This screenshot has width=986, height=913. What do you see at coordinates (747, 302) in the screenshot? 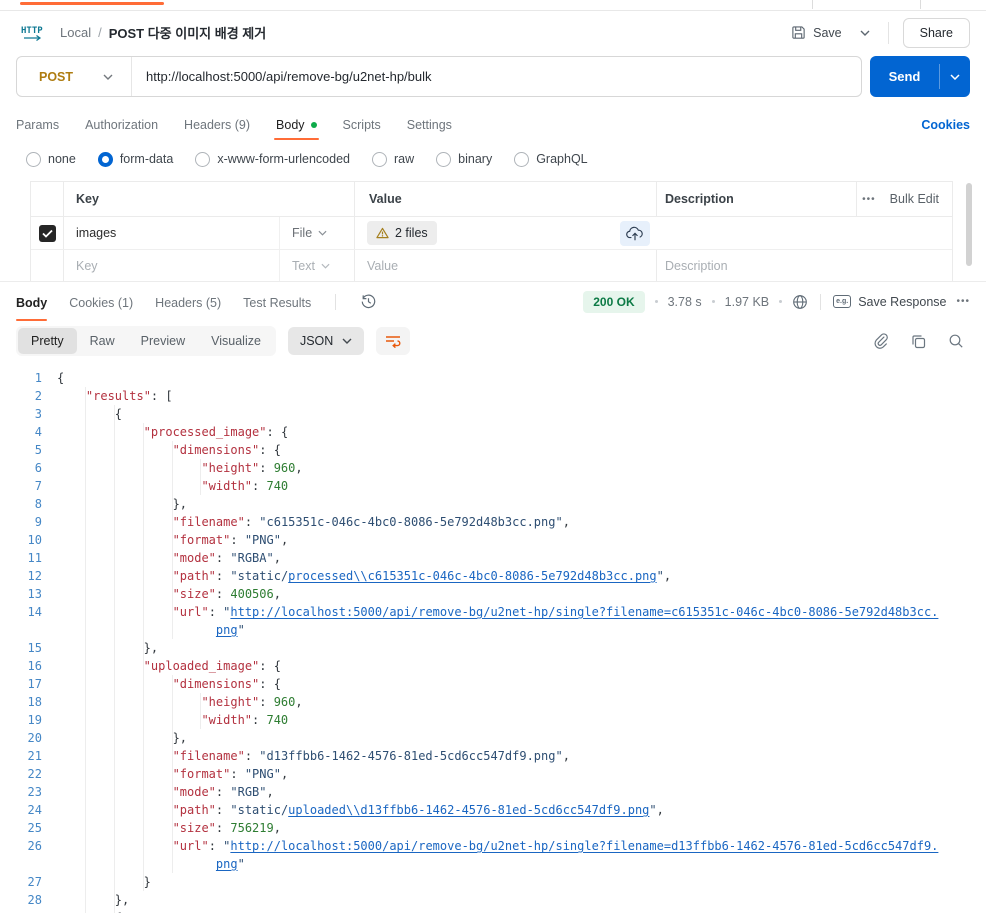
I see `response-size: 1.97 KB` at bounding box center [747, 302].